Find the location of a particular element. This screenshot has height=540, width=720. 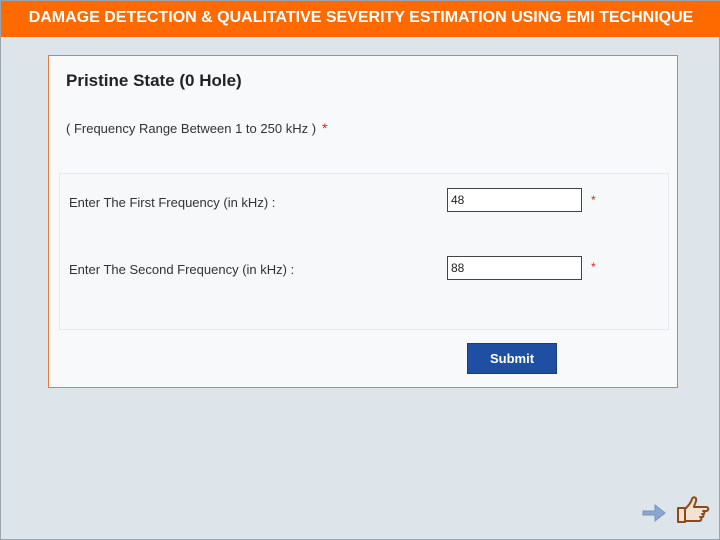

arrow-right-icon is located at coordinates (654, 513).